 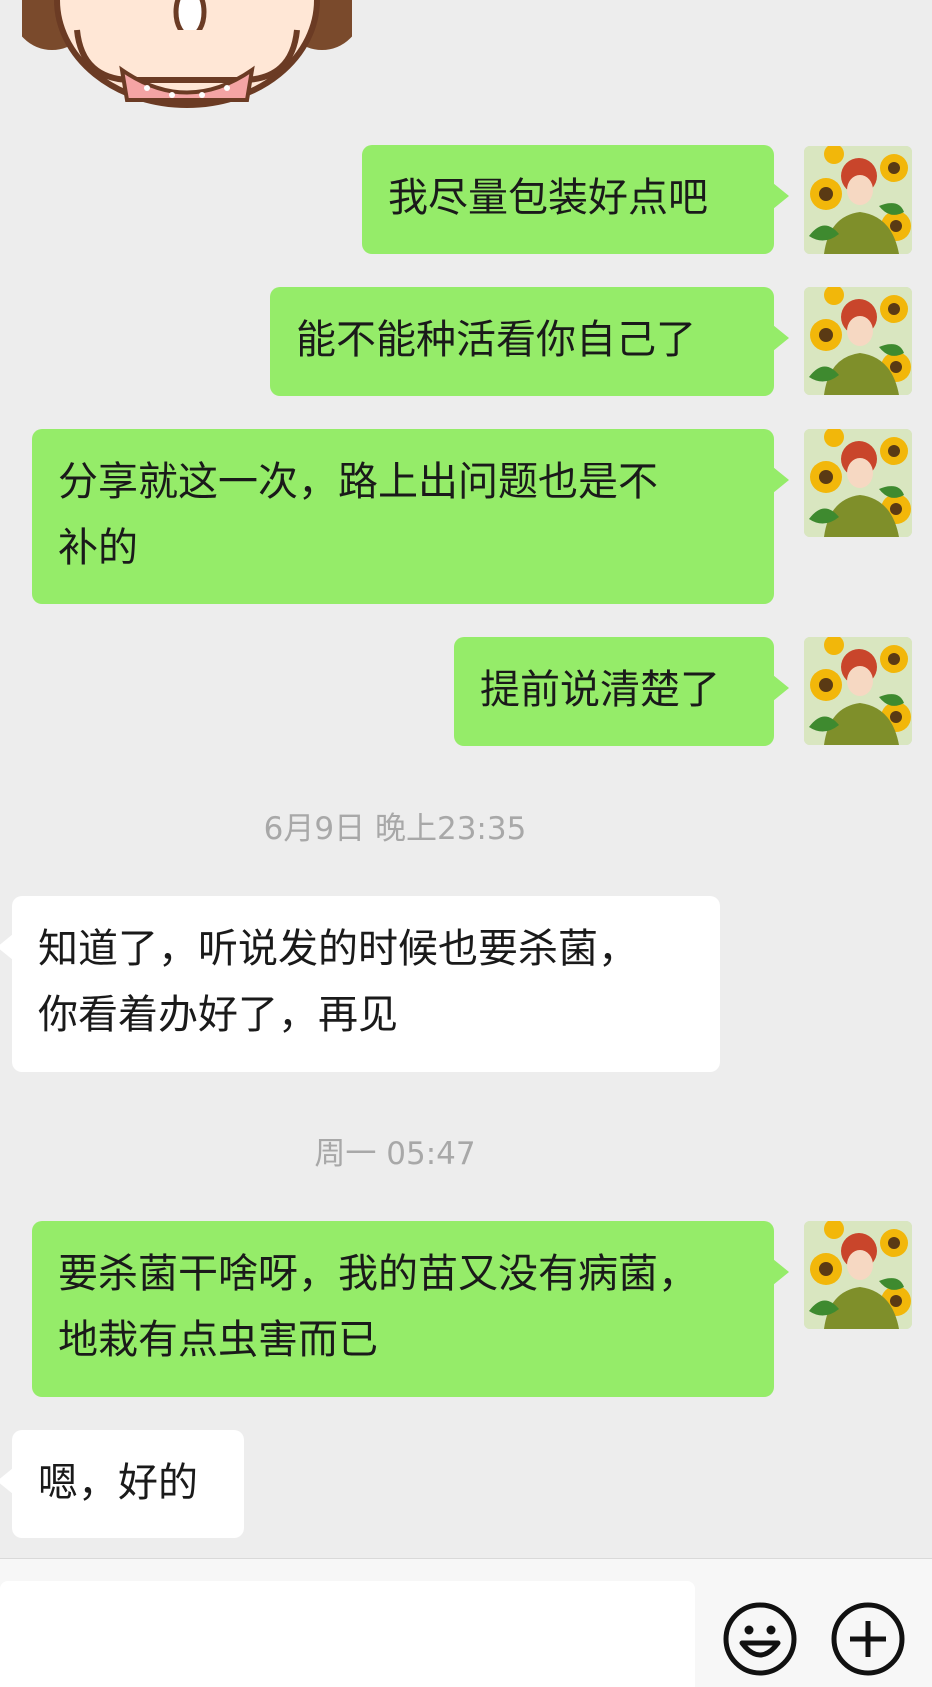 I want to click on message-text: 知道了，听说发的时候也要杀菌，, so click(x=338, y=949).